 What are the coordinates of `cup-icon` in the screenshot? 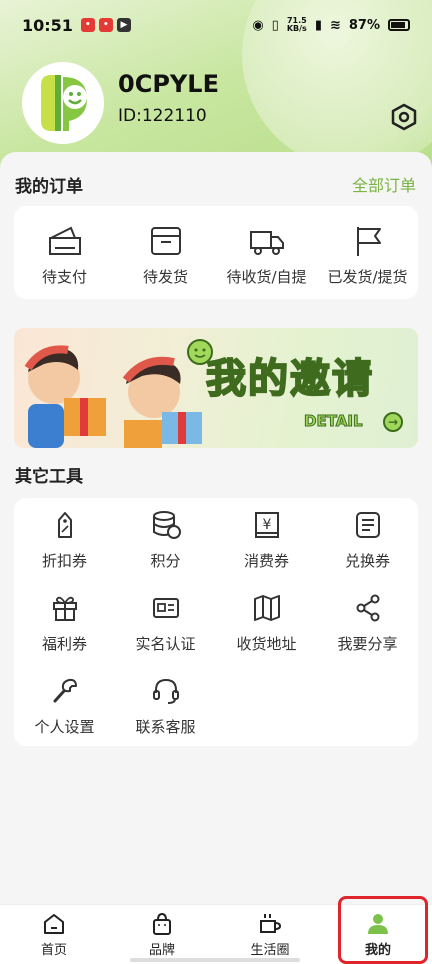 It's located at (271, 923).